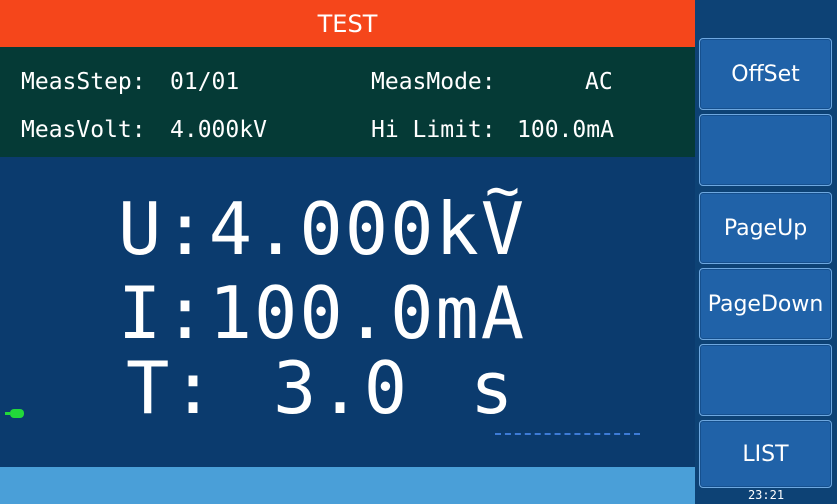  I want to click on current-reading: I:100.0mA, so click(322, 313).